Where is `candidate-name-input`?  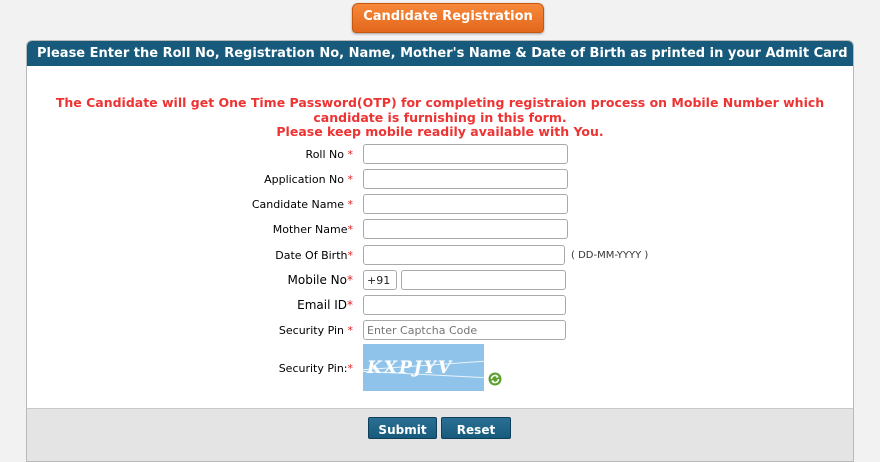
candidate-name-input is located at coordinates (465, 204).